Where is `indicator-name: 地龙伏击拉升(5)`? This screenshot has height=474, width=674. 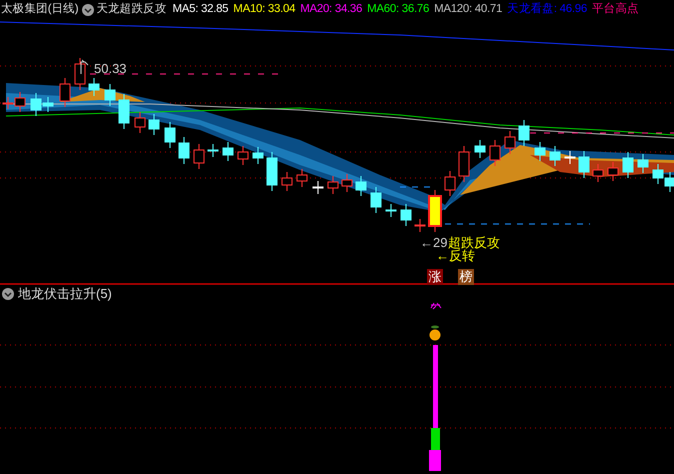 indicator-name: 地龙伏击拉升(5) is located at coordinates (65, 293).